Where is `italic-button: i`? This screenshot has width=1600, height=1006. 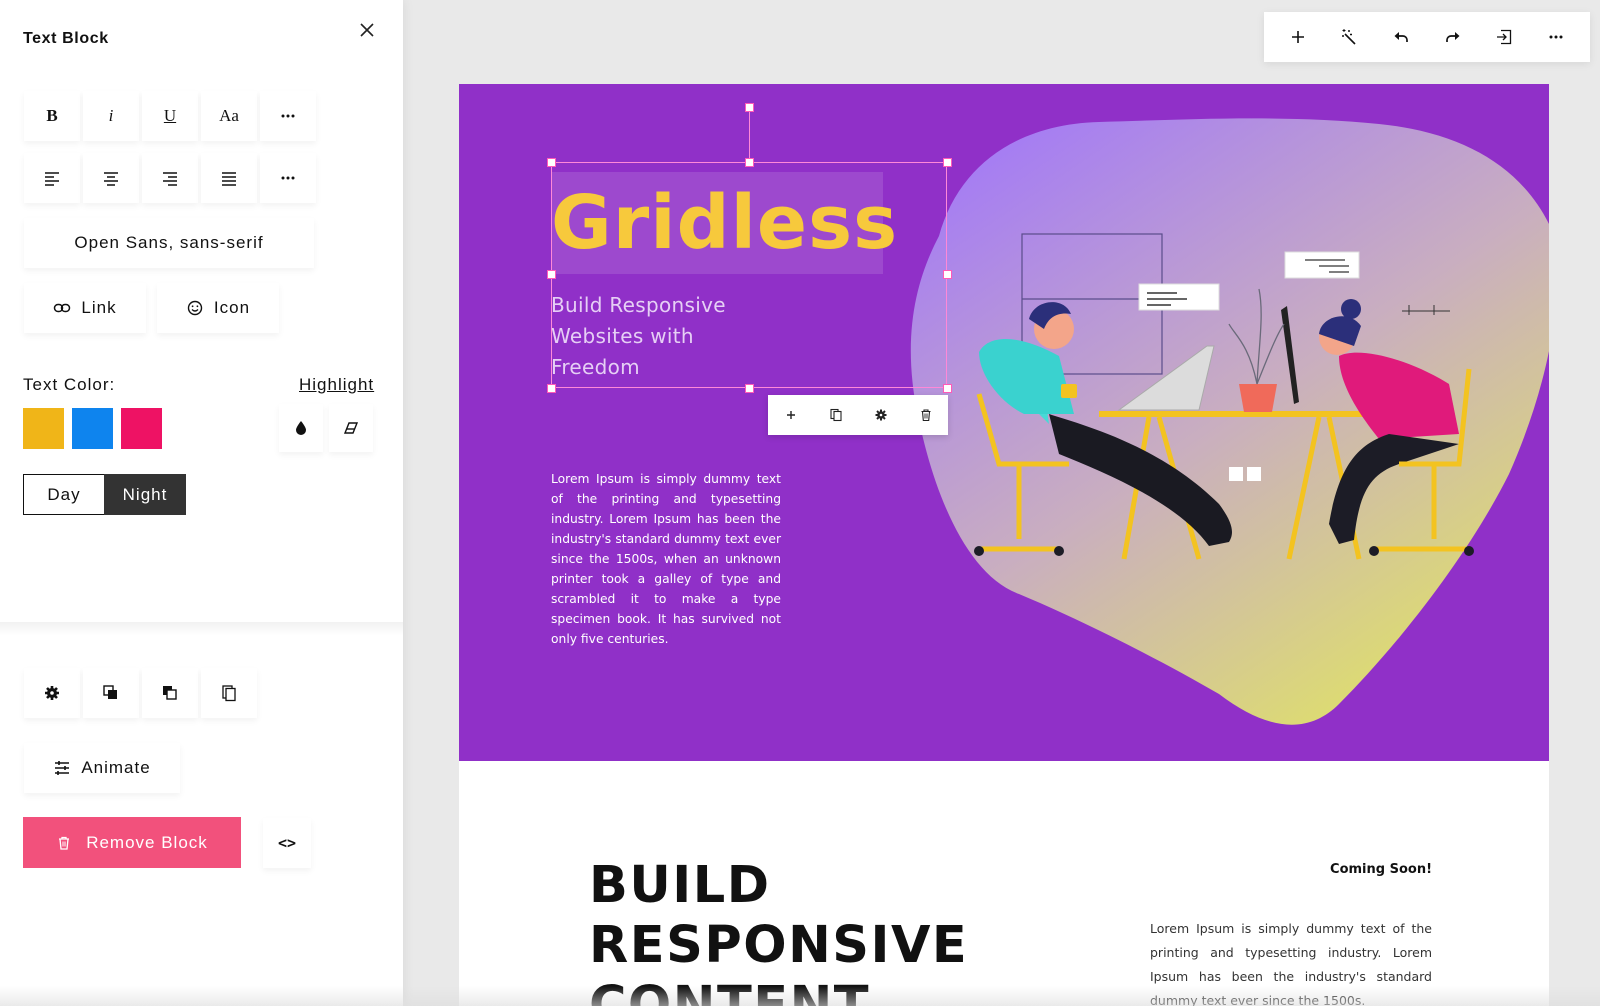 italic-button: i is located at coordinates (111, 116).